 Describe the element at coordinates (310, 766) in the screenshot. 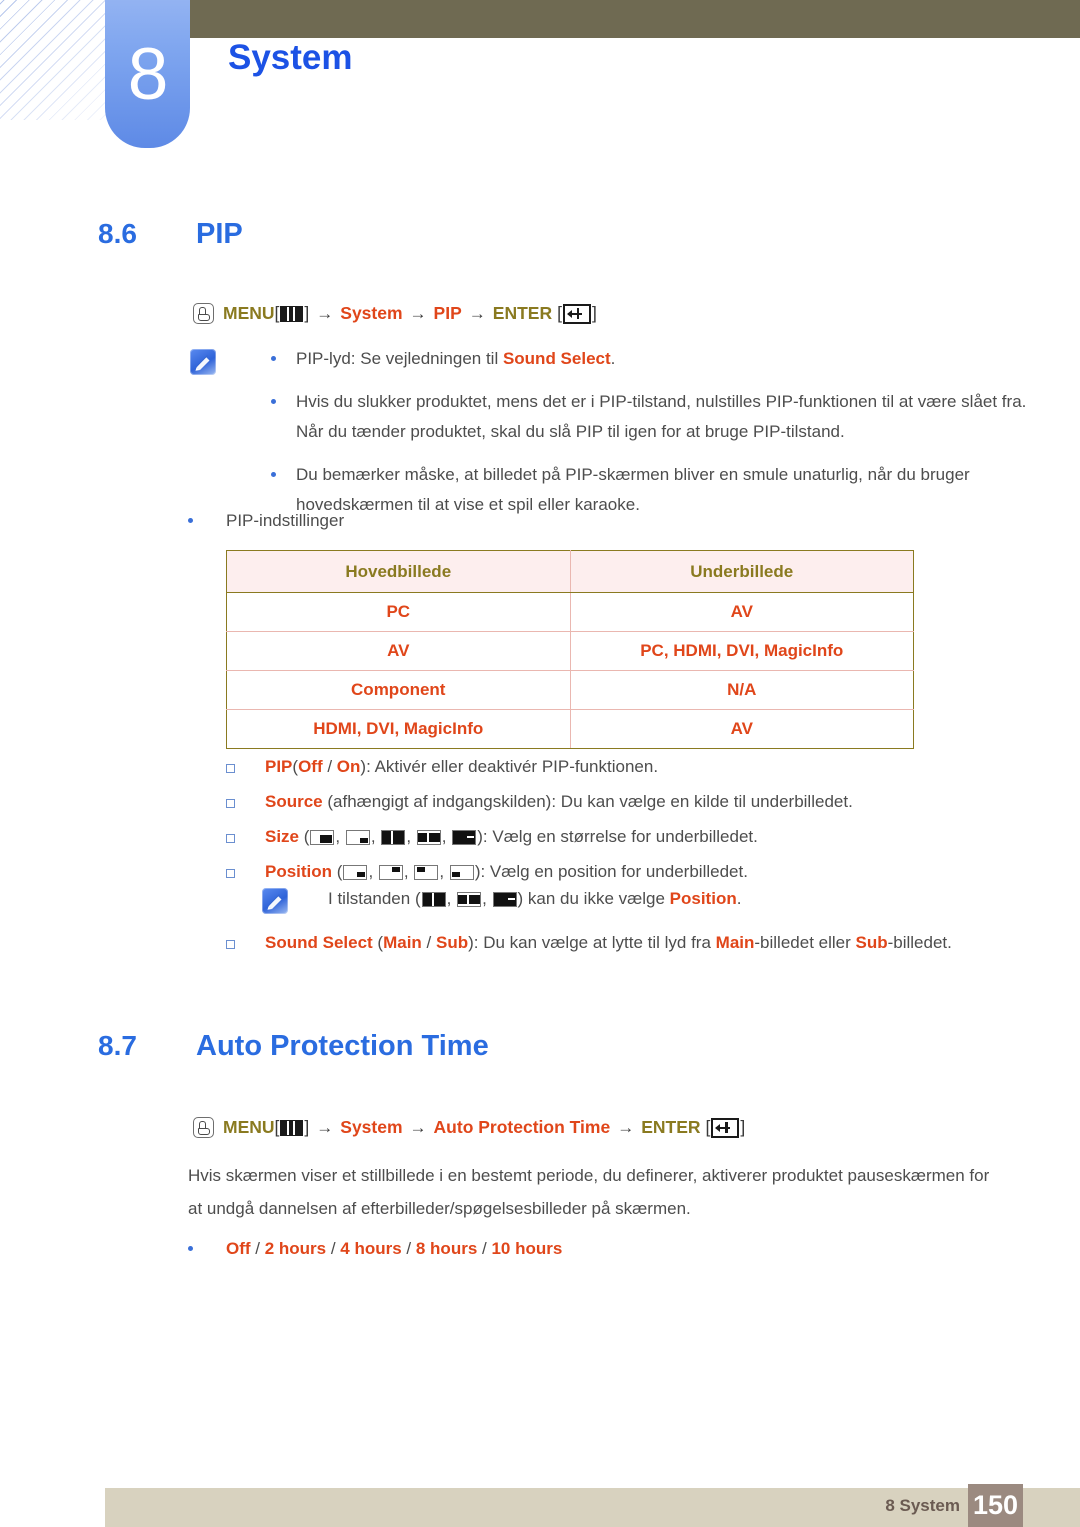

I see `option-value: Off` at that location.